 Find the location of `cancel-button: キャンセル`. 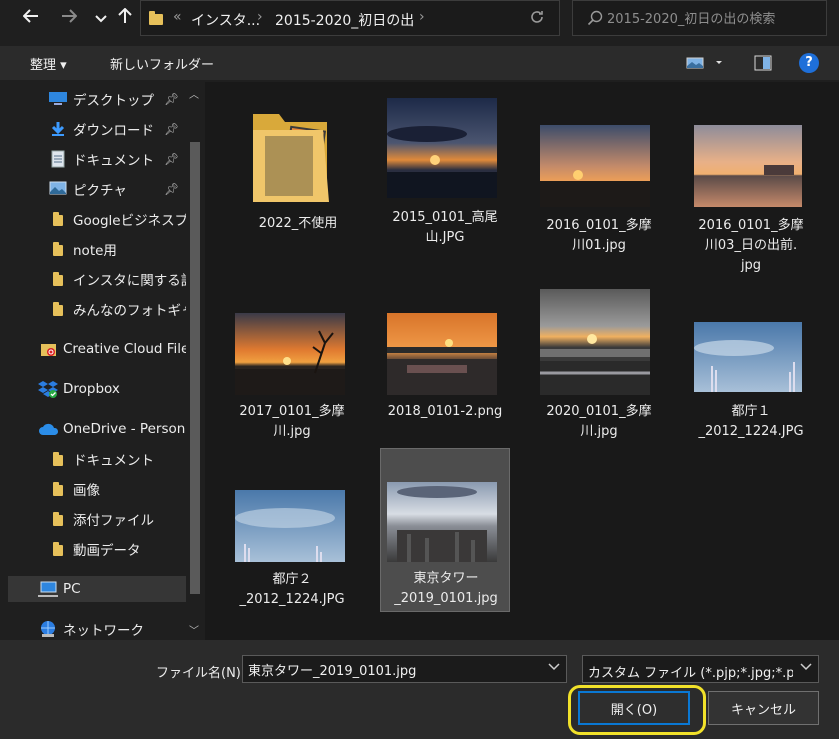

cancel-button: キャンセル is located at coordinates (763, 708).